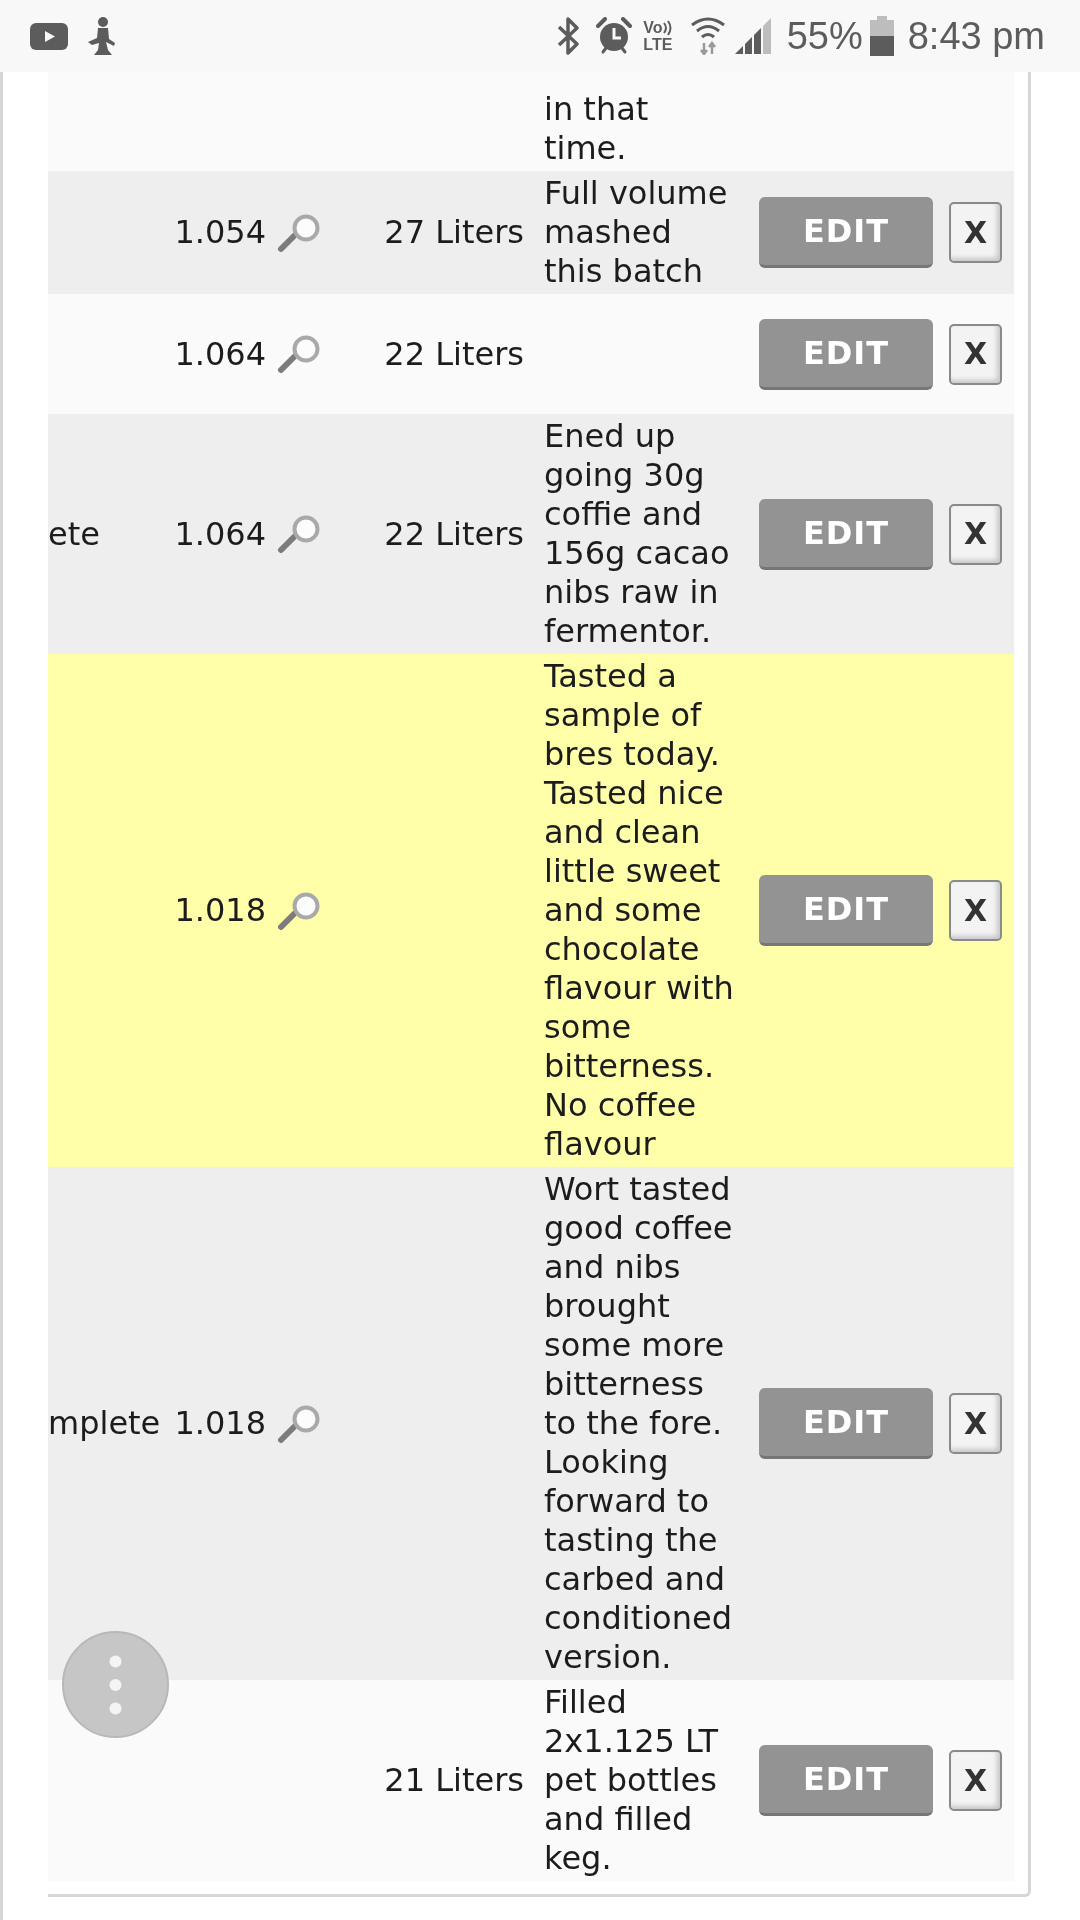  What do you see at coordinates (596, 129) in the screenshot?
I see `note-text: in that time.` at bounding box center [596, 129].